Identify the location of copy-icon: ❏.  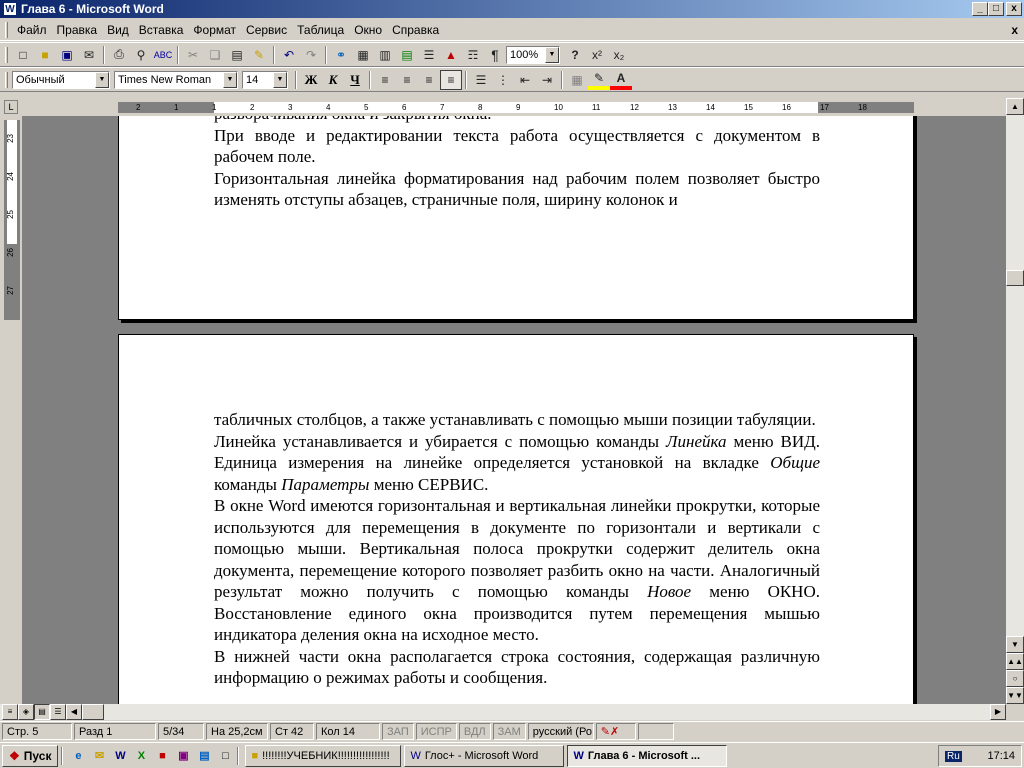
(215, 55).